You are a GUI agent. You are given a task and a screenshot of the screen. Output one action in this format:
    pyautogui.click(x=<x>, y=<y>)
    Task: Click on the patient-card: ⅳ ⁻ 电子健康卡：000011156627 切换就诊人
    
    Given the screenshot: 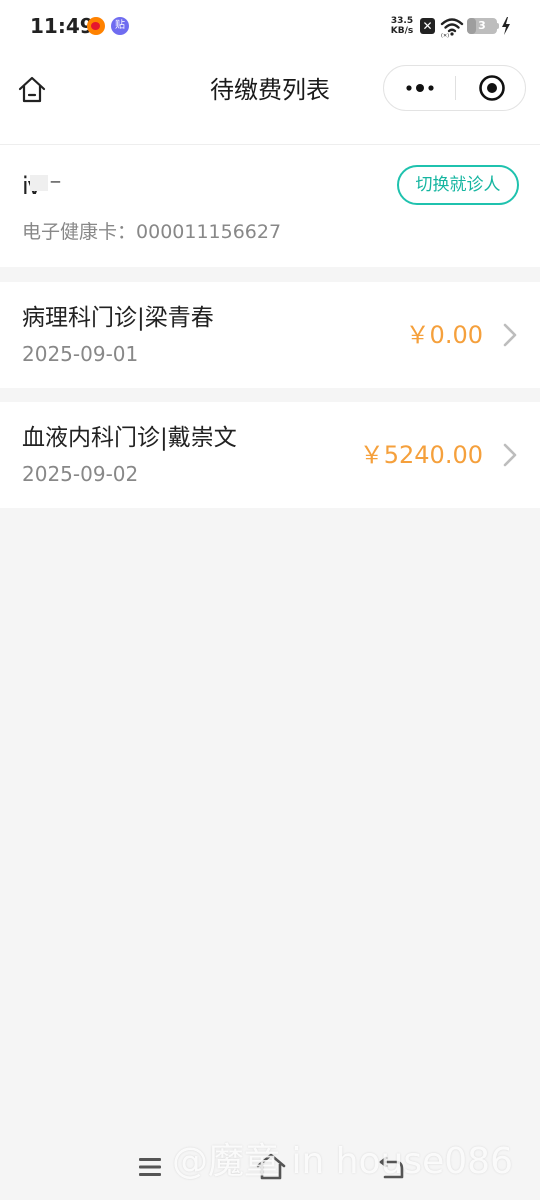 What is the action you would take?
    pyautogui.click(x=270, y=206)
    